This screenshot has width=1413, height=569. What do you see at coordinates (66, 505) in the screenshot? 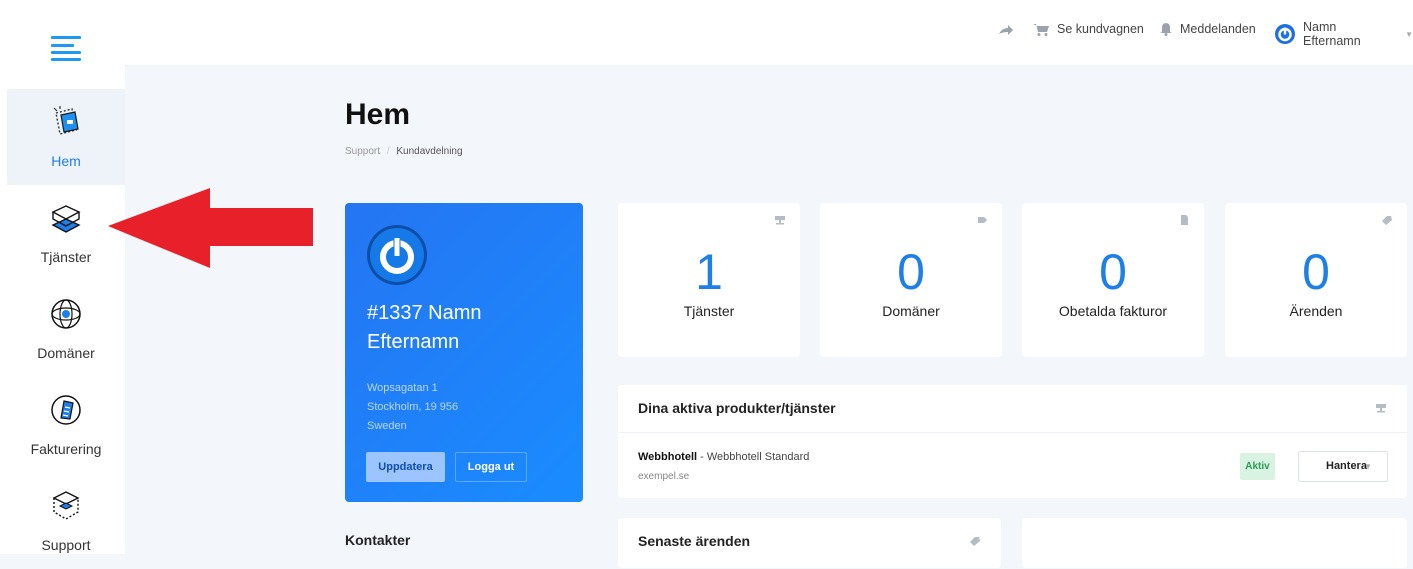
I see `support-icon` at bounding box center [66, 505].